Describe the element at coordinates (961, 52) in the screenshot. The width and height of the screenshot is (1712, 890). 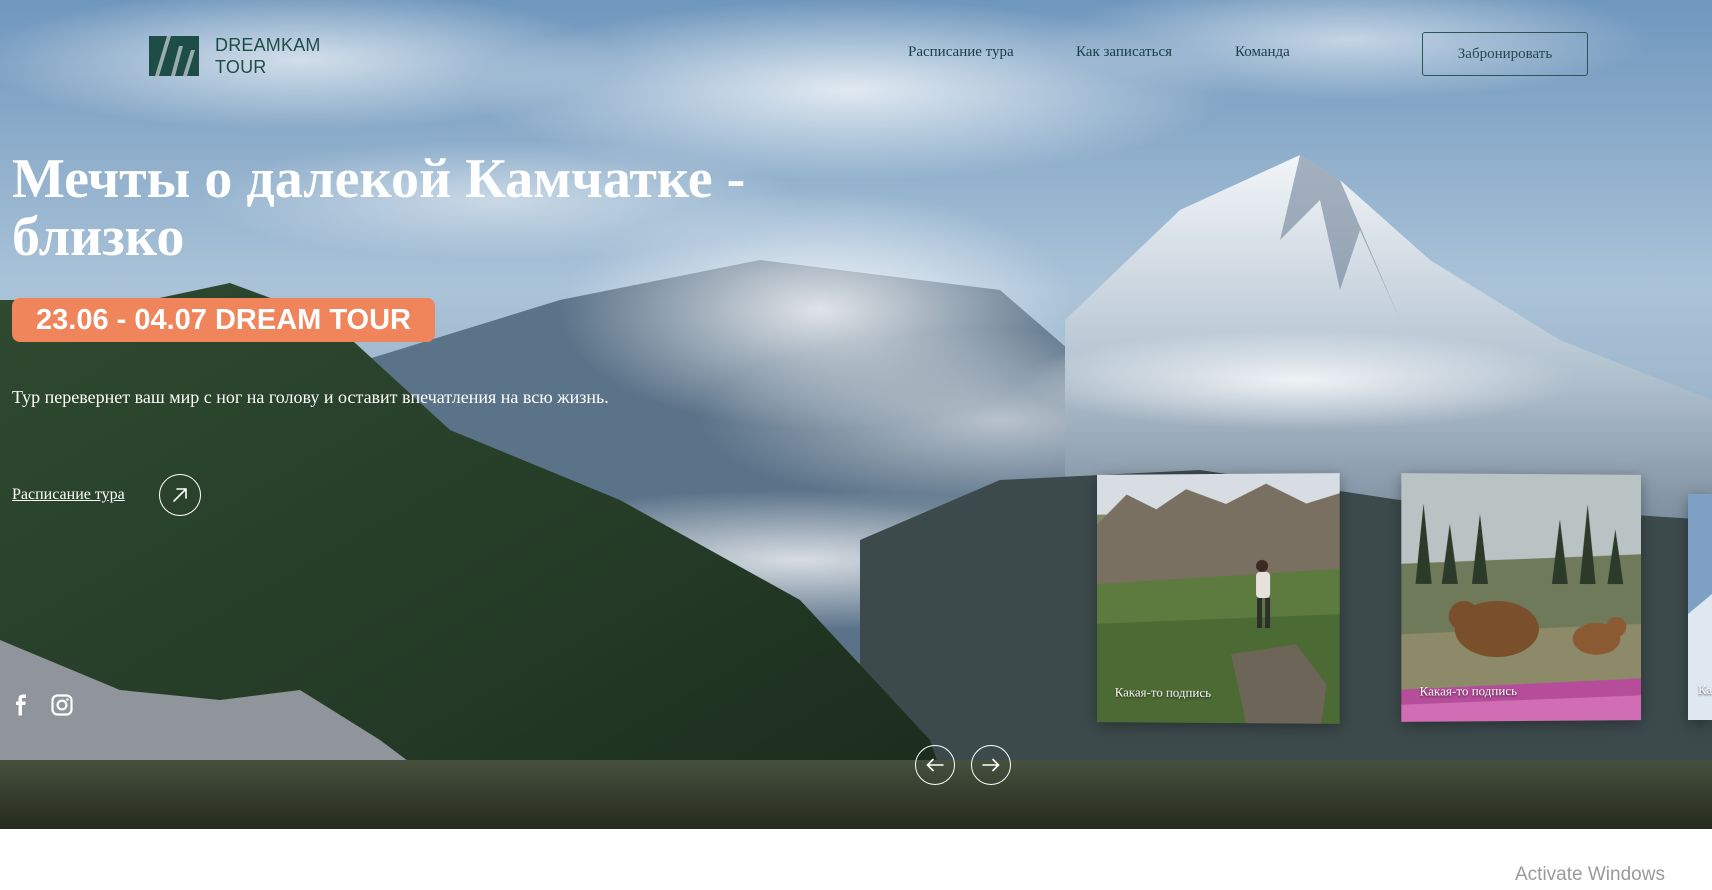
I see `nav-item-schedule: Расписание тура` at that location.